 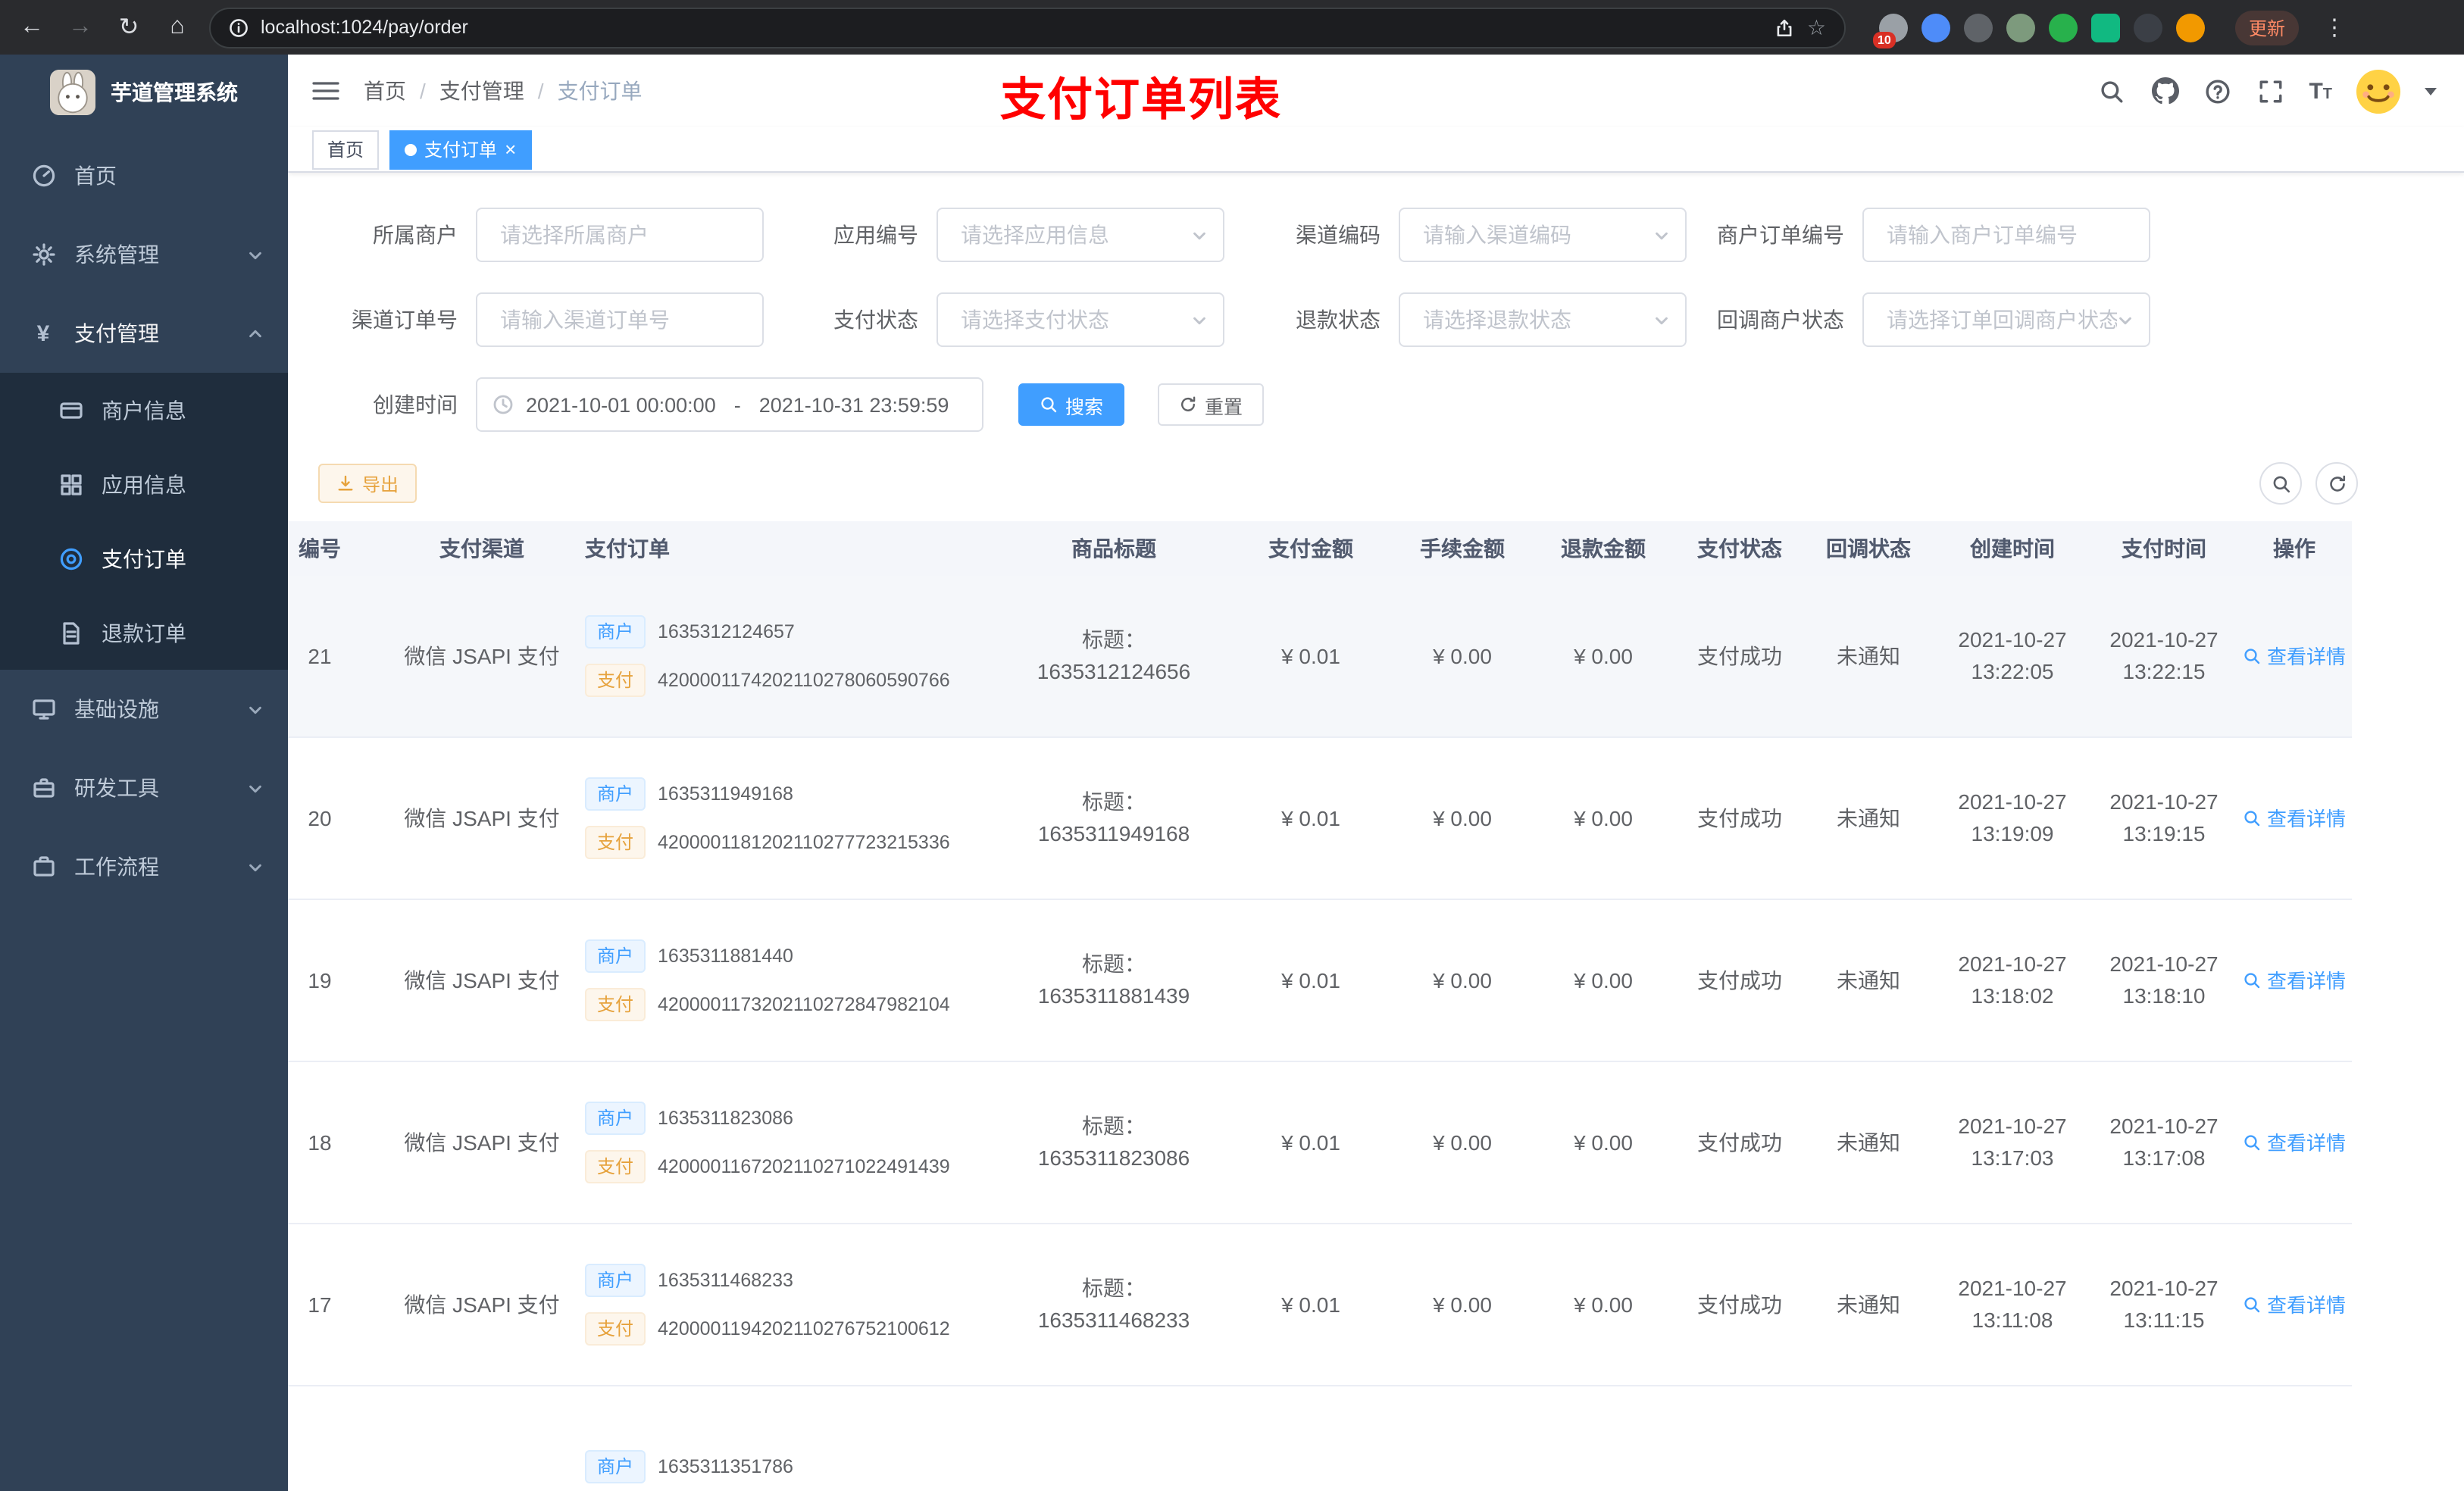 What do you see at coordinates (2006, 319) in the screenshot?
I see `notify-status-select: 请选择订单回调商户状态` at bounding box center [2006, 319].